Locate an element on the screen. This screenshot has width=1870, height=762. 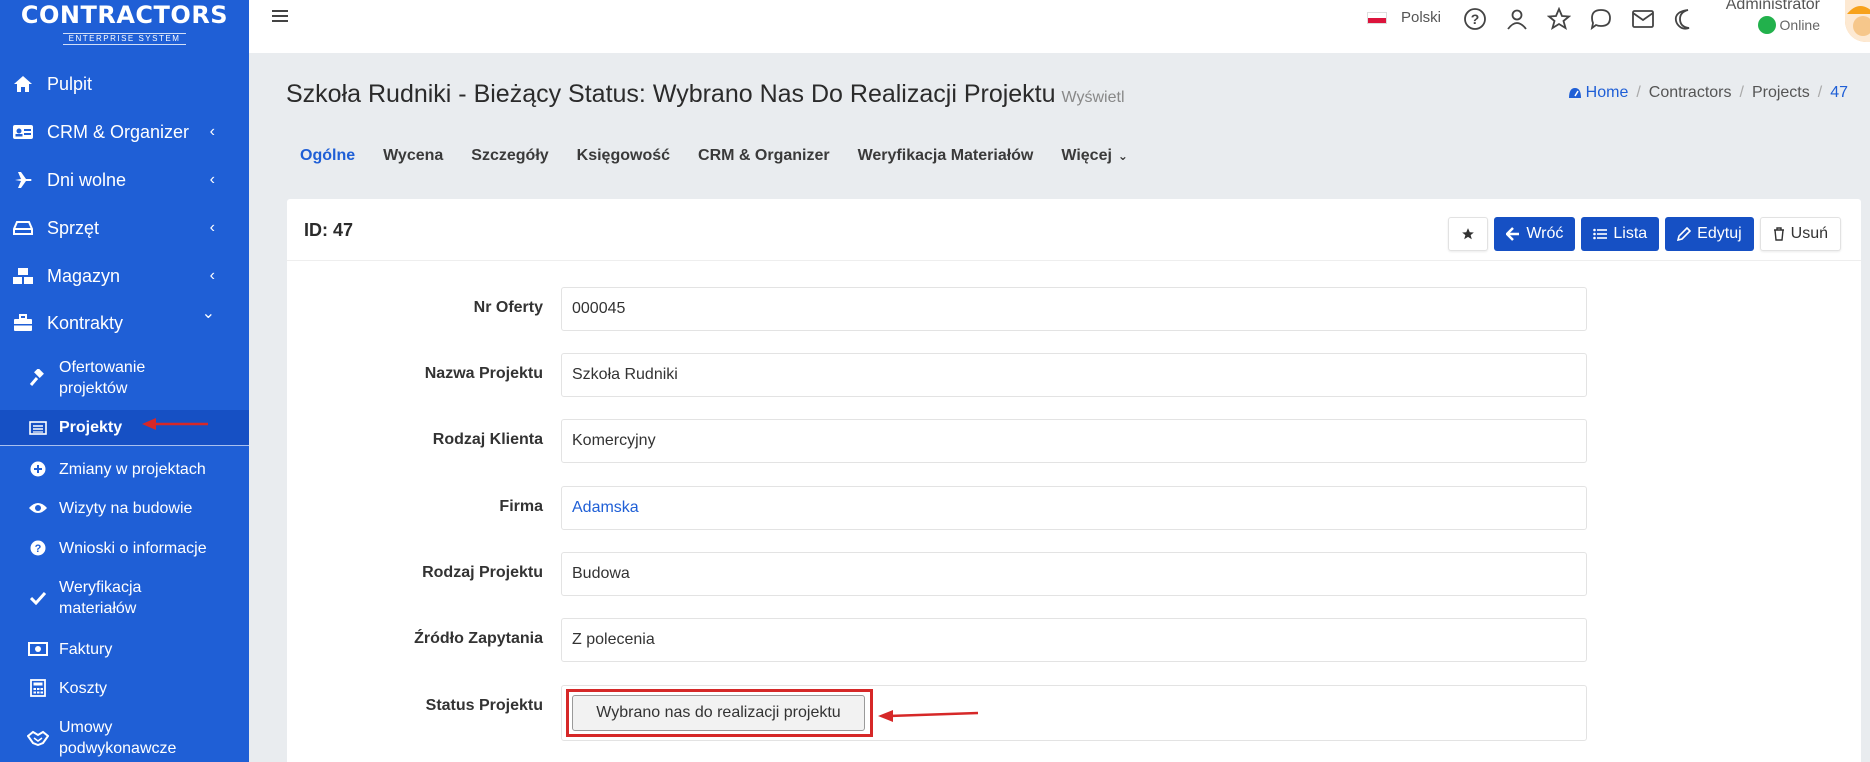
back-button: Wróć is located at coordinates (1535, 234).